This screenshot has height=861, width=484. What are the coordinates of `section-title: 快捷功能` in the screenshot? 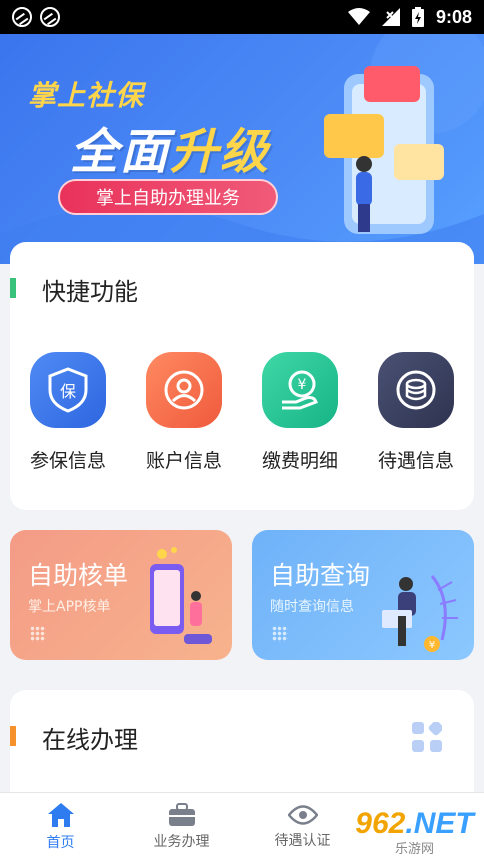 It's located at (90, 292).